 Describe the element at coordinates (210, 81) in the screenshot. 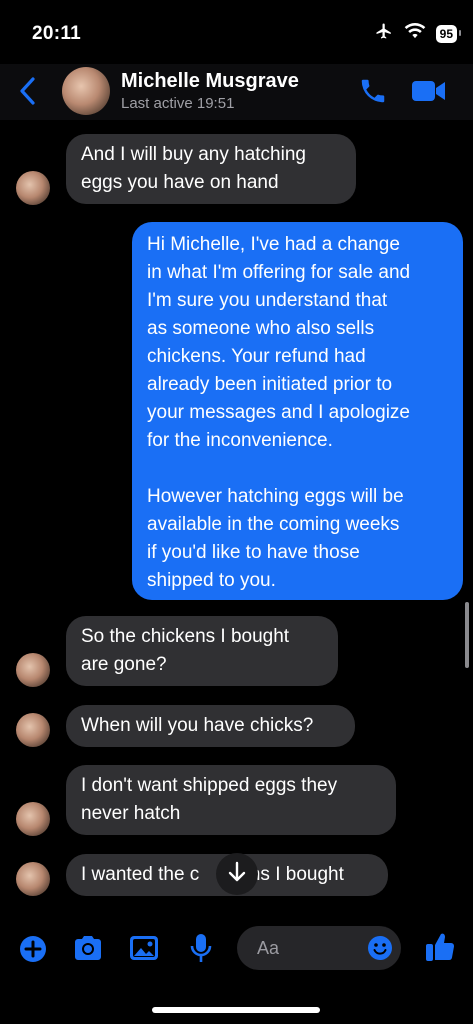

I see `contact-name: Michelle Musgrave` at that location.